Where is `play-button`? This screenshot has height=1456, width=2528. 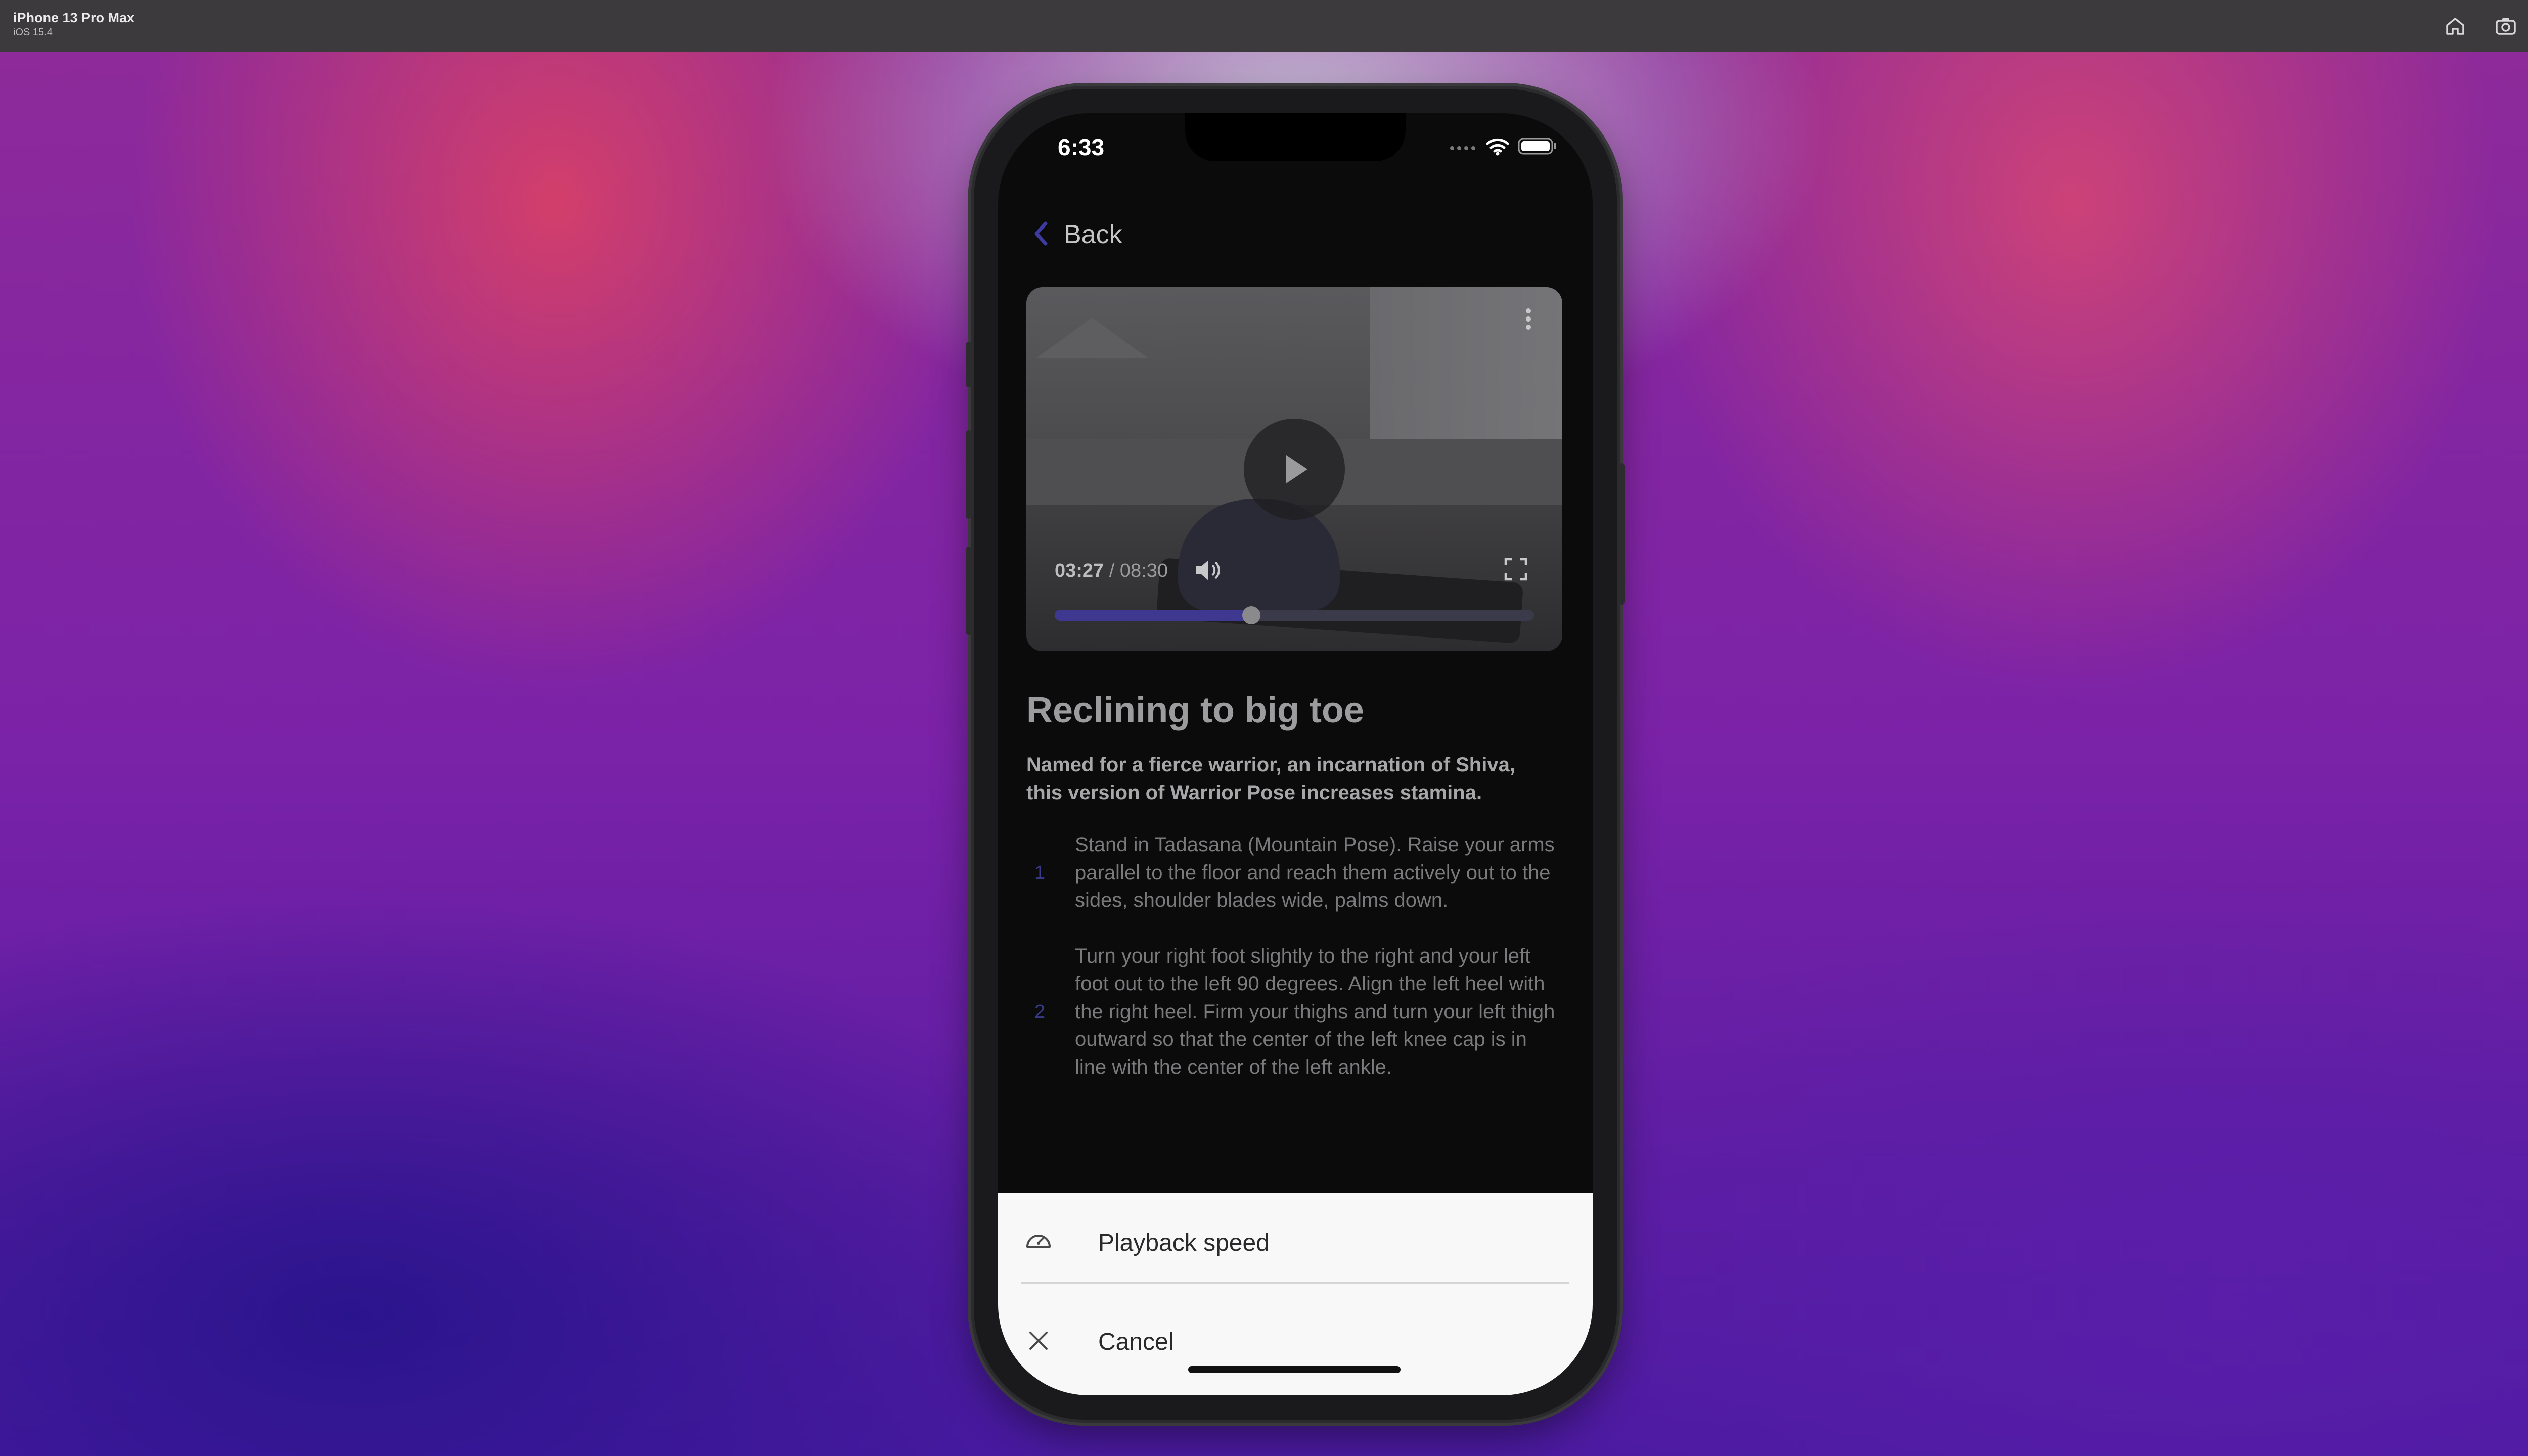 play-button is located at coordinates (1295, 469).